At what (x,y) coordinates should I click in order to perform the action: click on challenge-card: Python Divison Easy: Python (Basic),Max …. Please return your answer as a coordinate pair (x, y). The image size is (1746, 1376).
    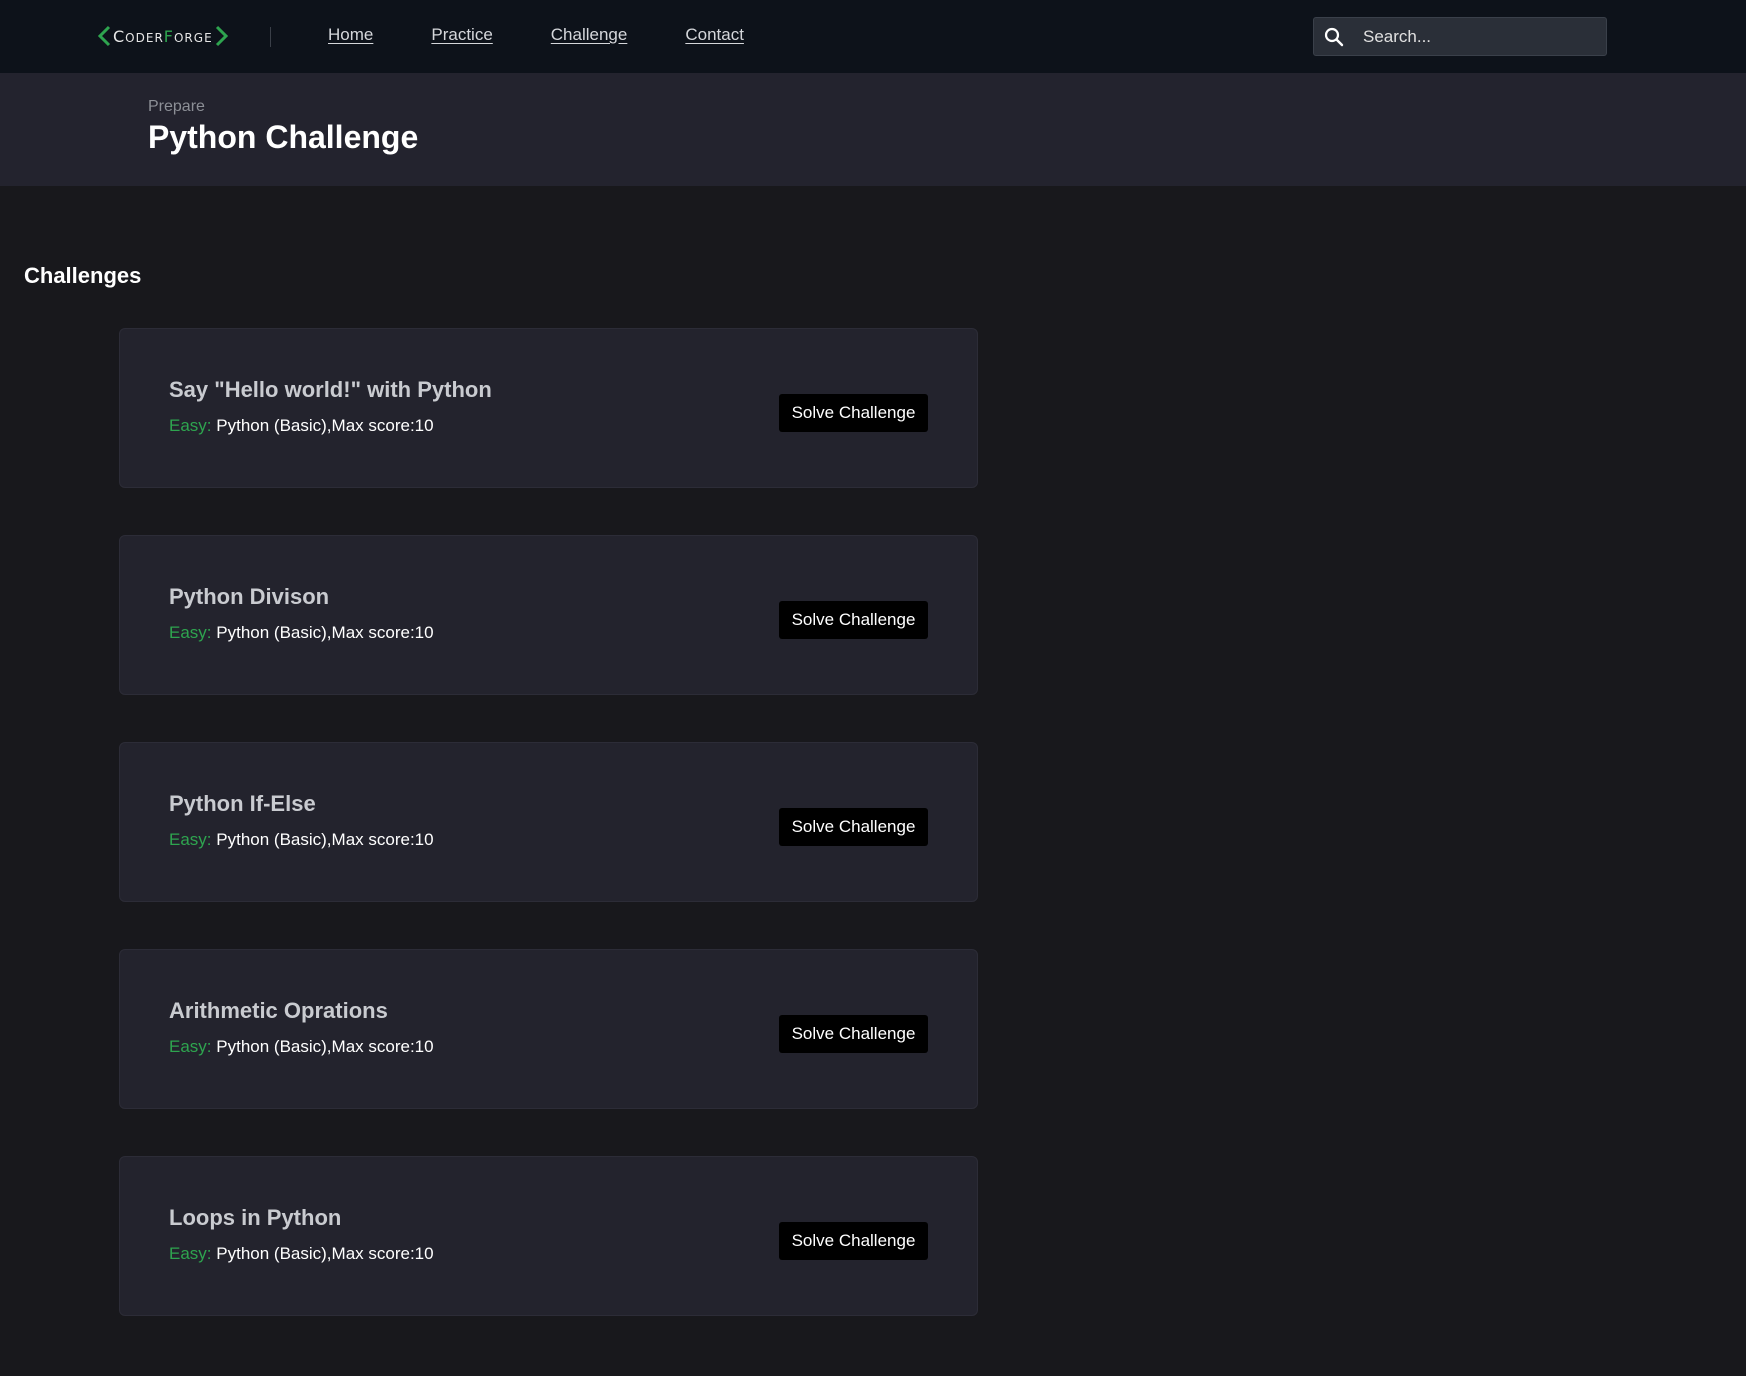
    Looking at the image, I should click on (548, 615).